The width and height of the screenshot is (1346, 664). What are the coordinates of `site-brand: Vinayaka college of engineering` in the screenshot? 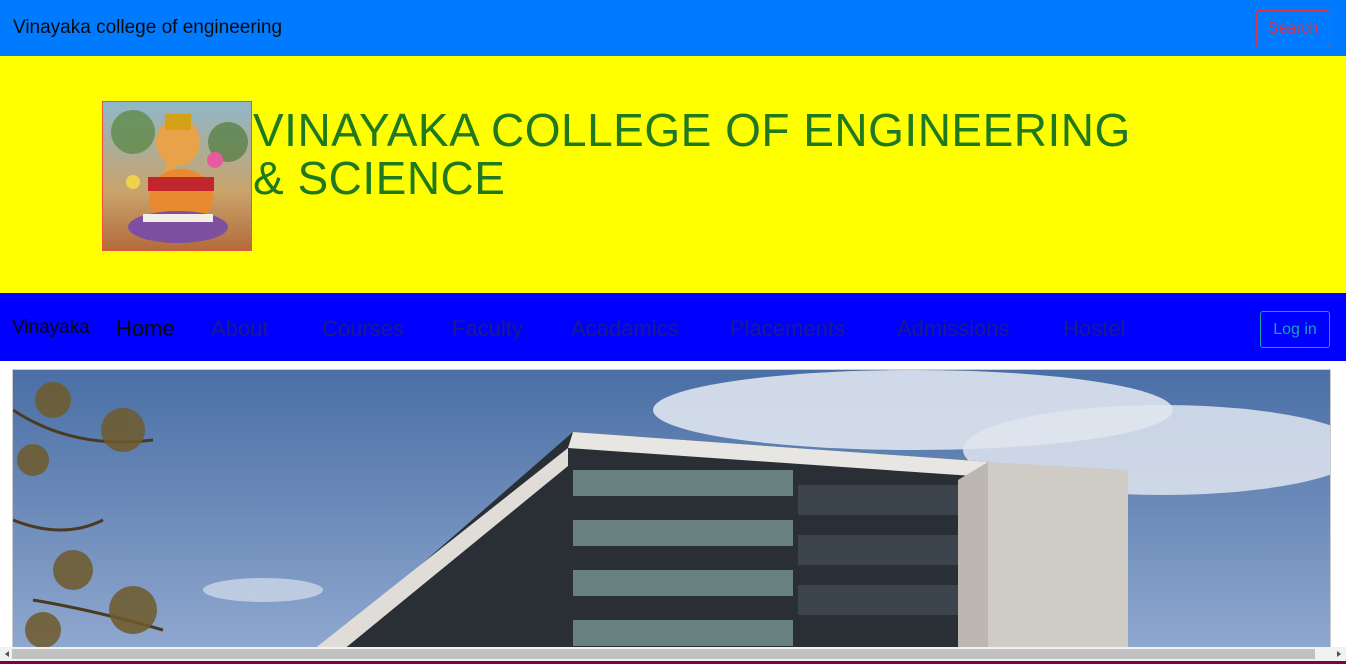 It's located at (147, 28).